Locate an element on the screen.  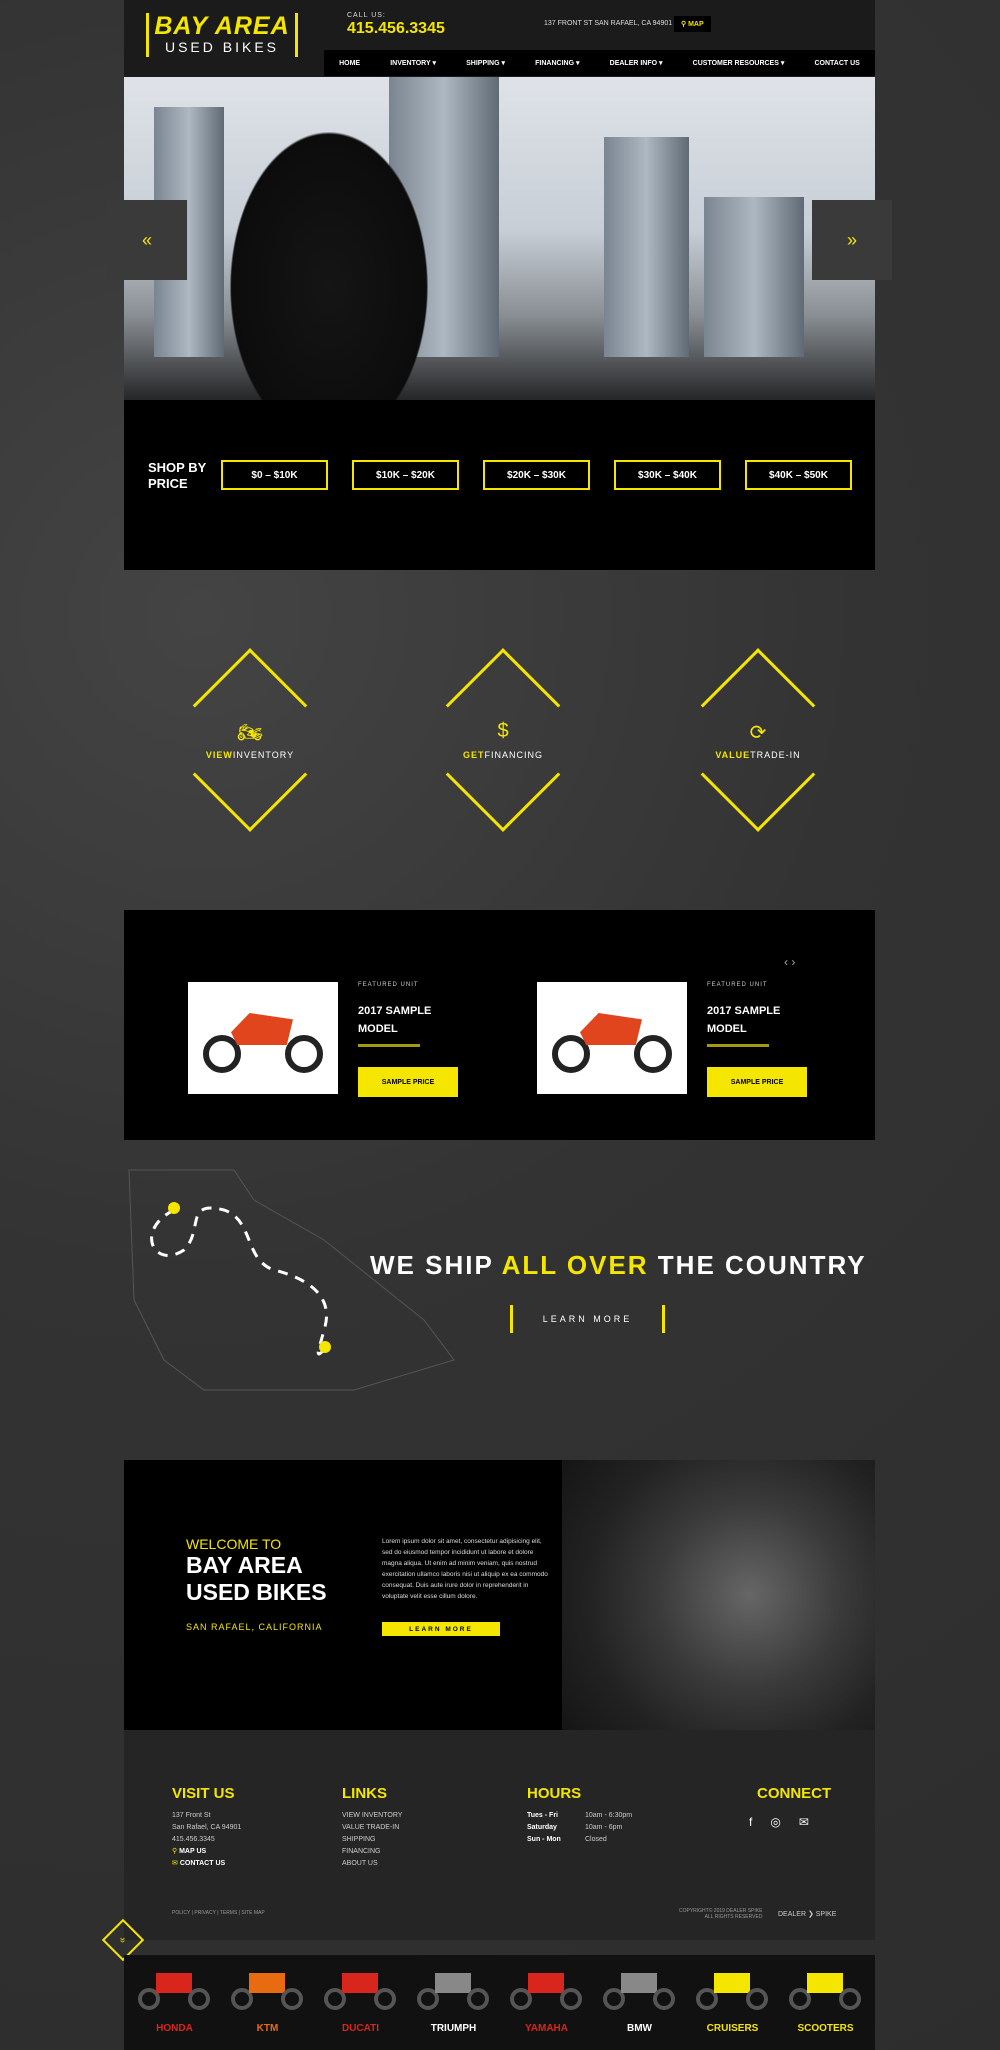
brand-name: DUCATI is located at coordinates (360, 2028).